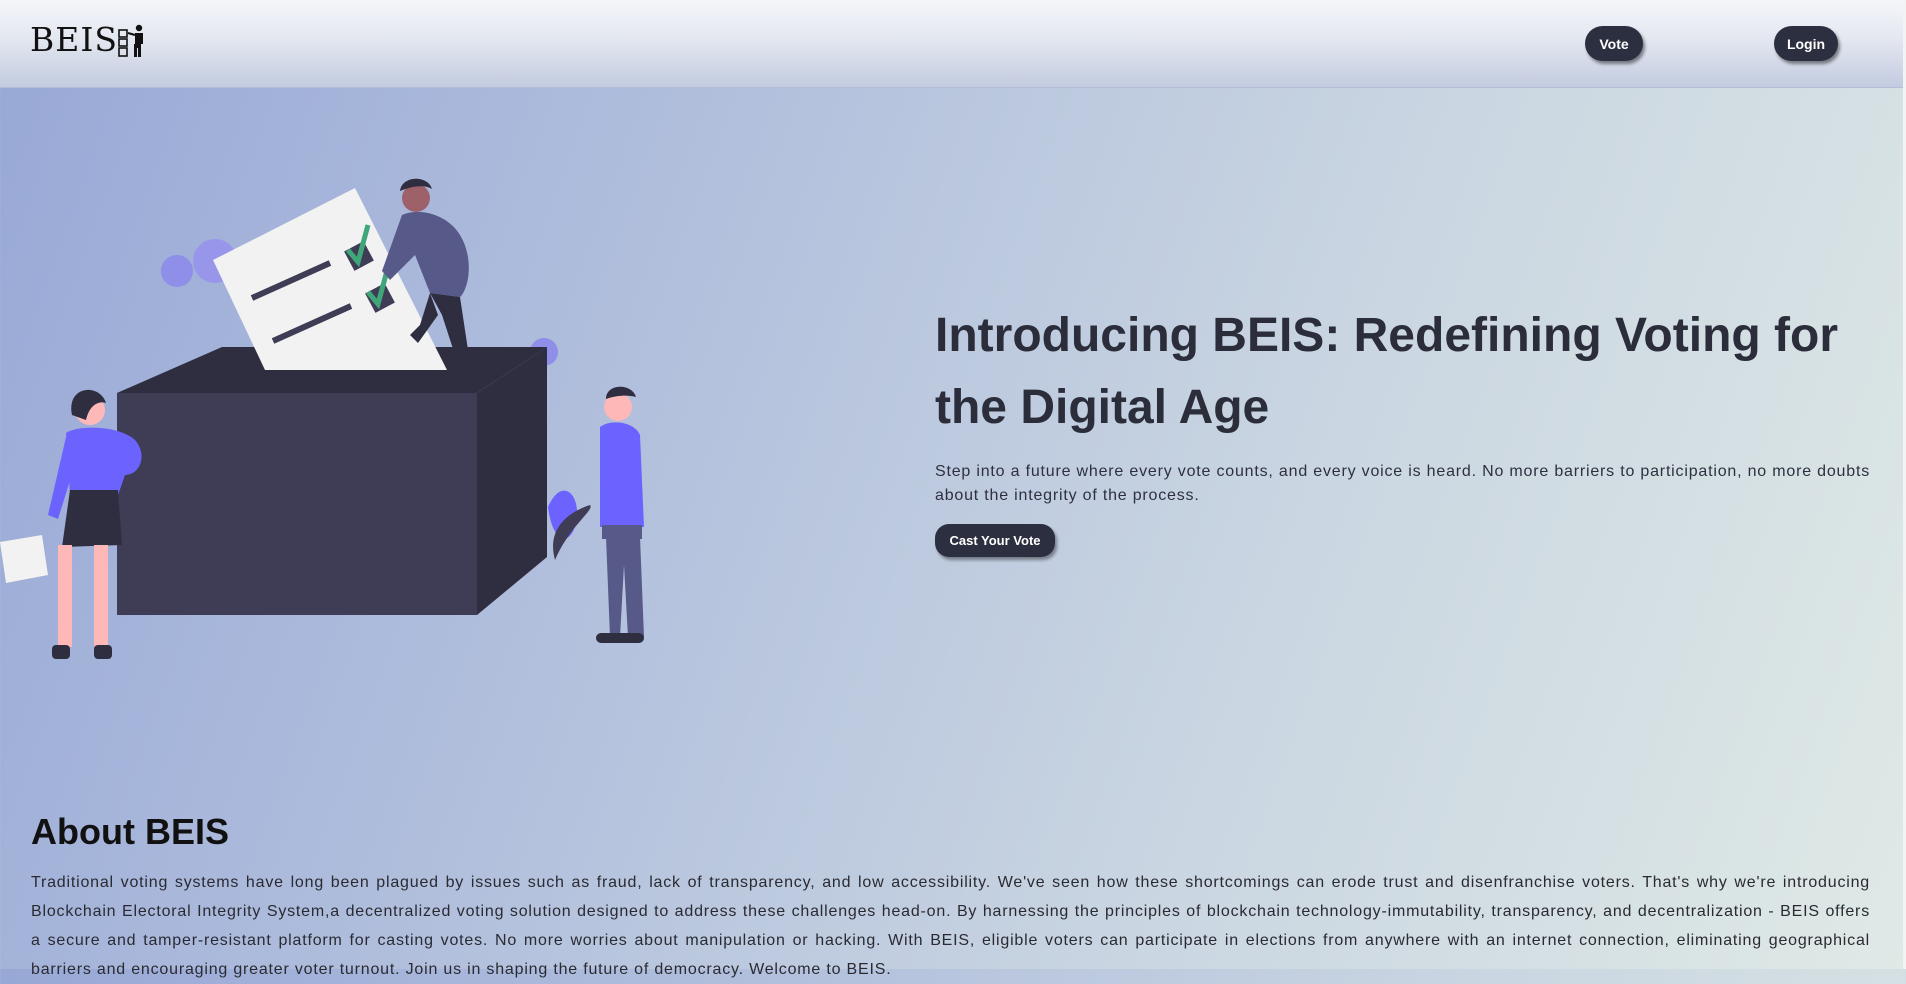 The image size is (1906, 984). What do you see at coordinates (297, 504) in the screenshot?
I see `ballot-box-front` at bounding box center [297, 504].